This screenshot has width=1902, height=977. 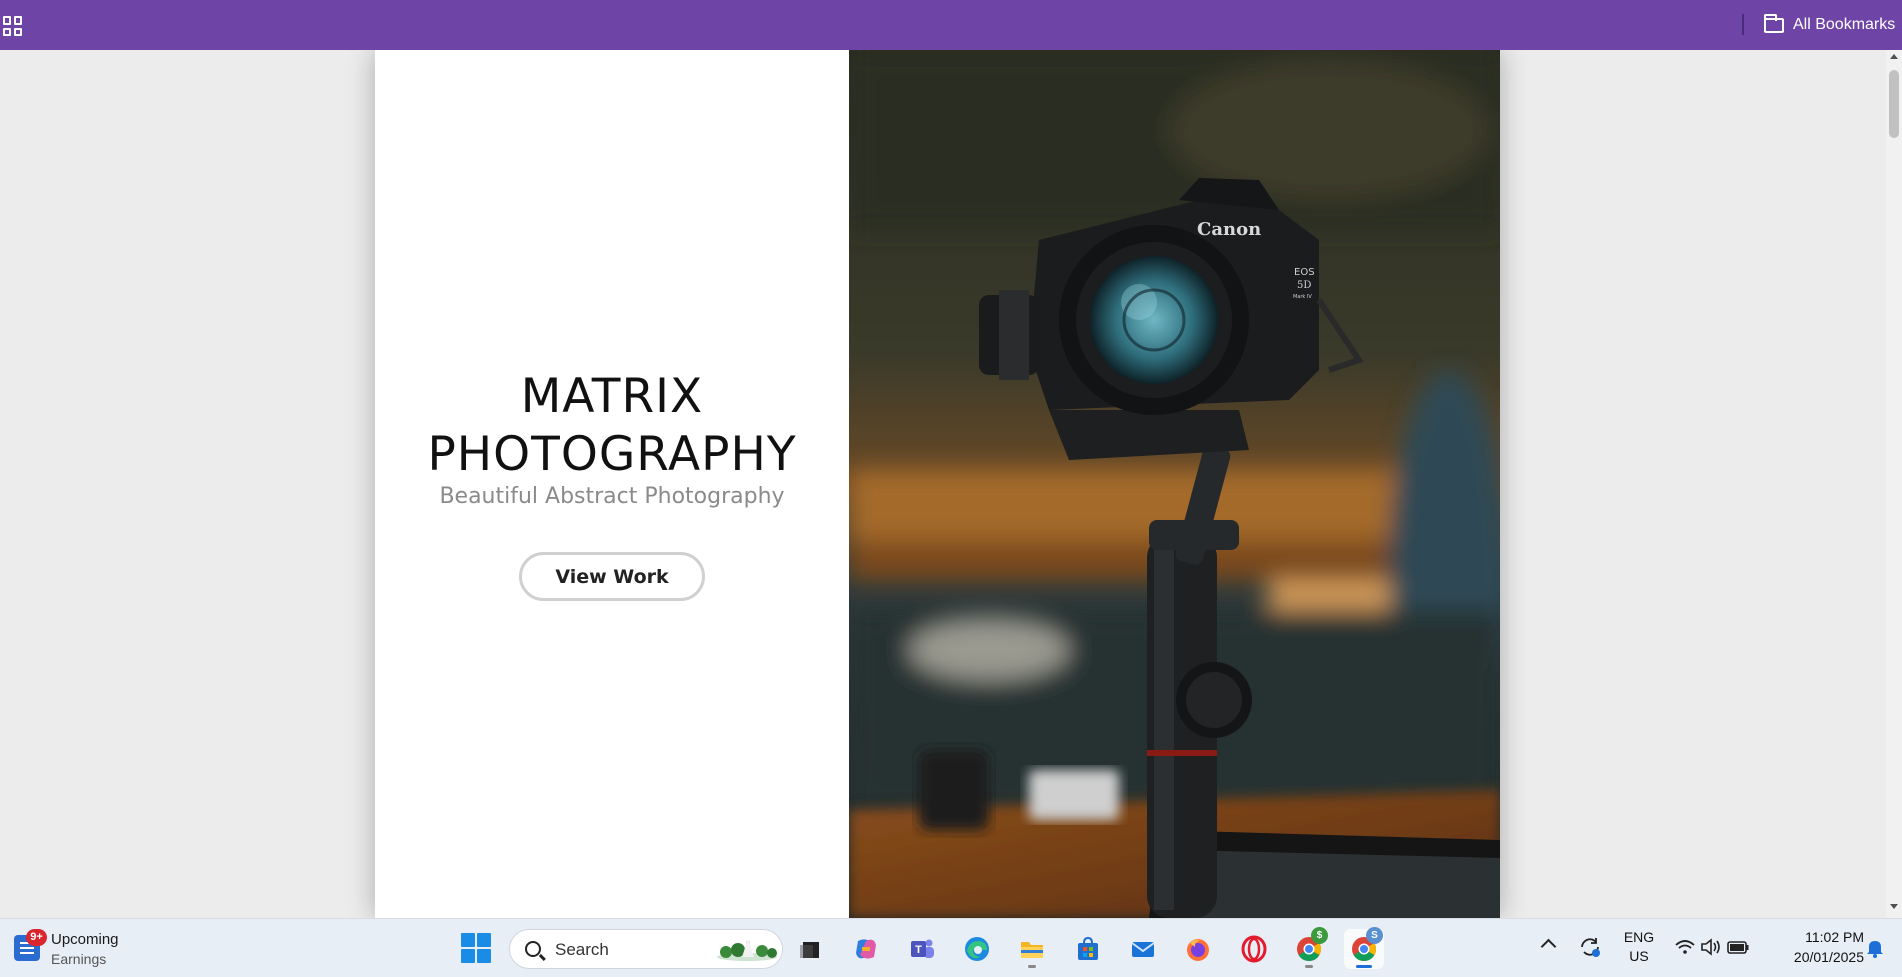 I want to click on widget-subtitle: Earnings, so click(x=79, y=959).